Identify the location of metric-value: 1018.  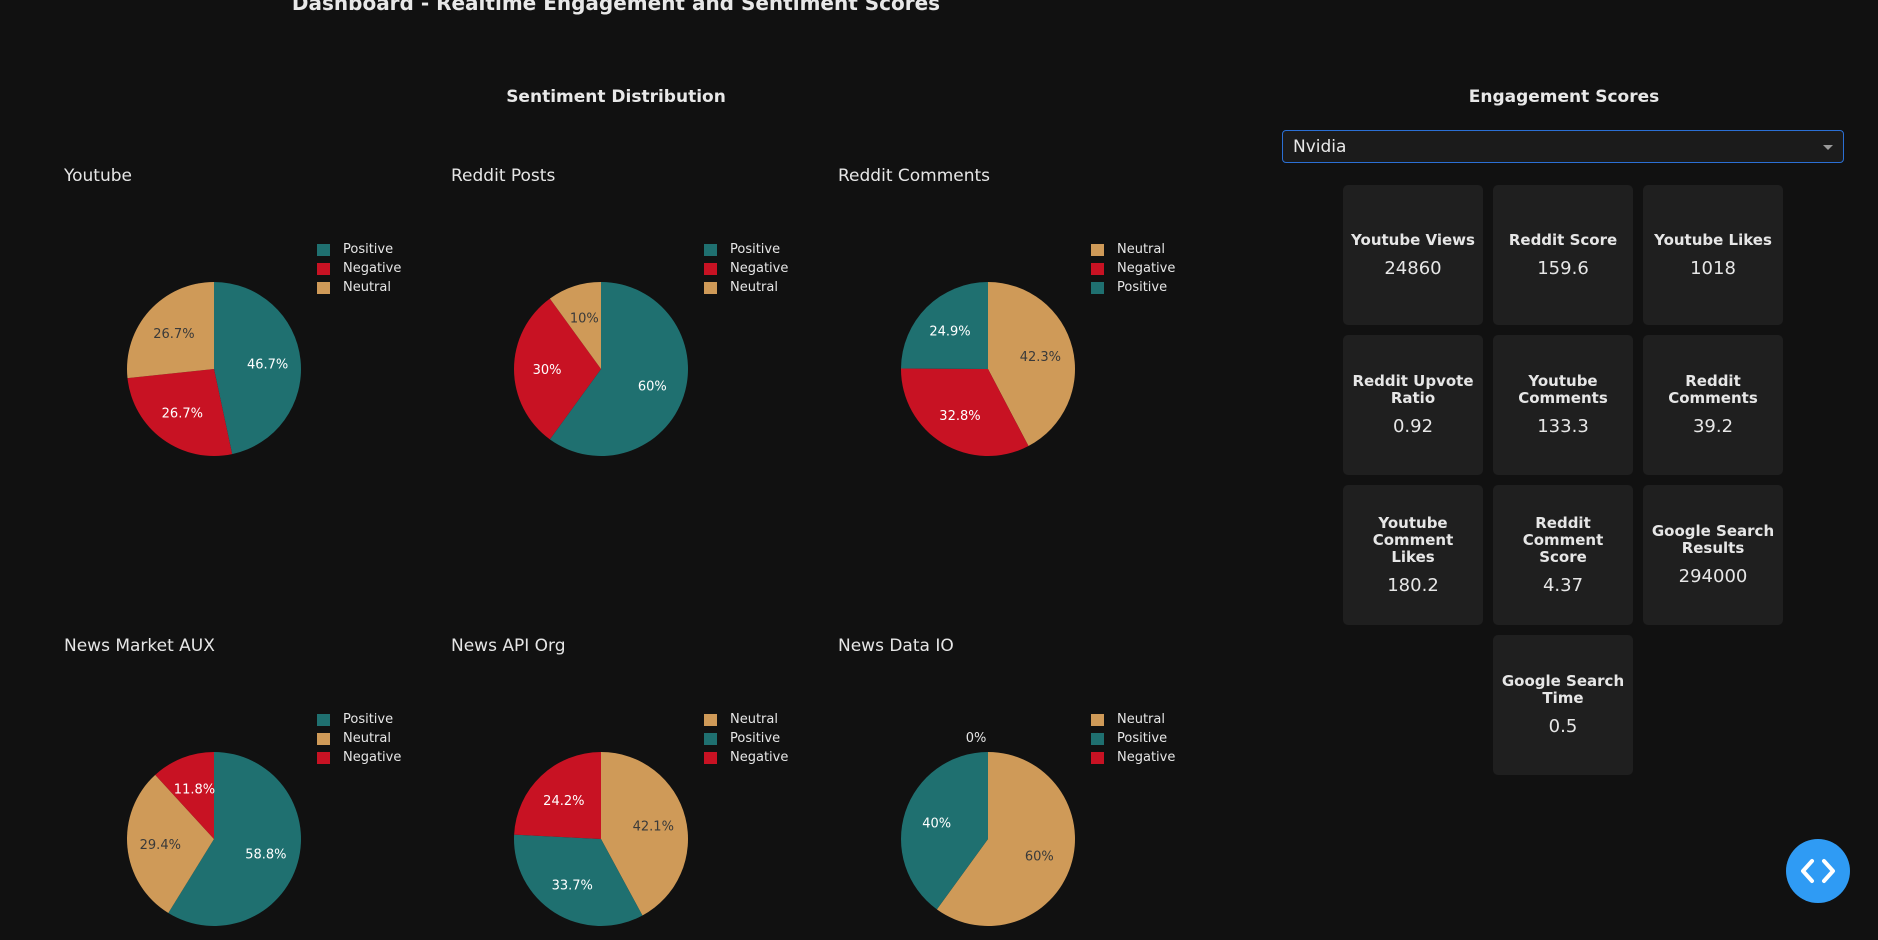
(1713, 268).